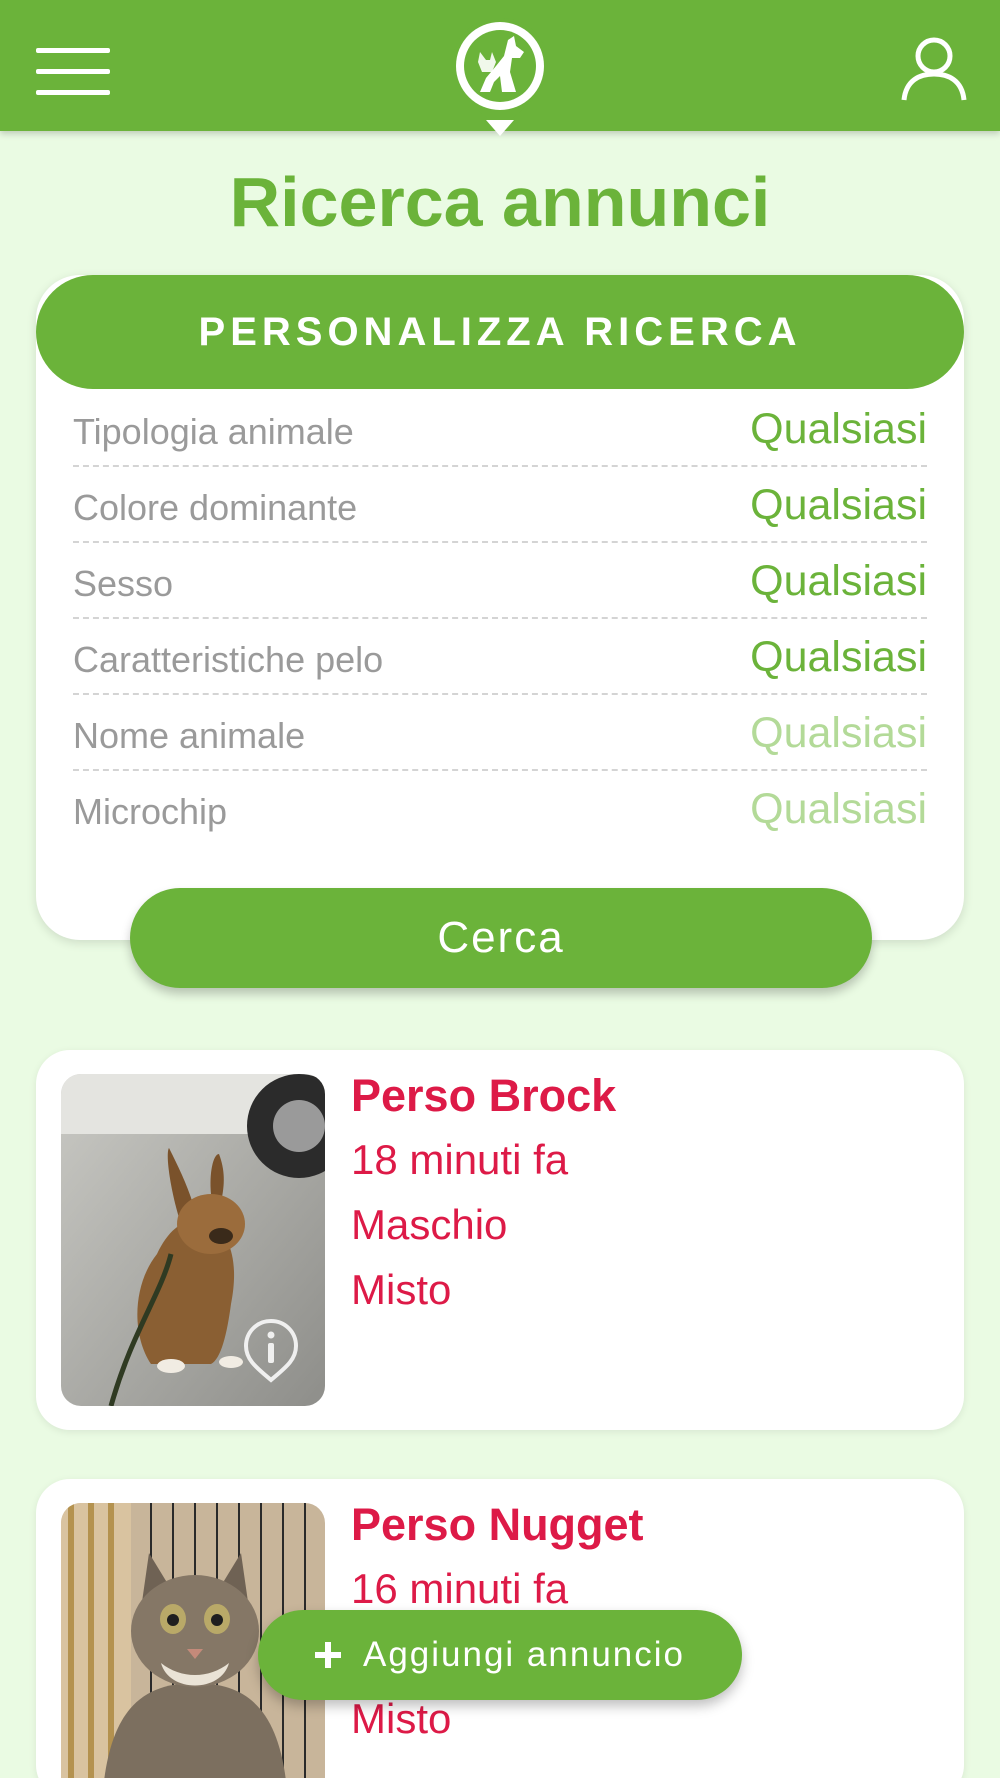 This screenshot has height=1778, width=1000. I want to click on filter-row-sex: Sesso Qualsiasi, so click(500, 581).